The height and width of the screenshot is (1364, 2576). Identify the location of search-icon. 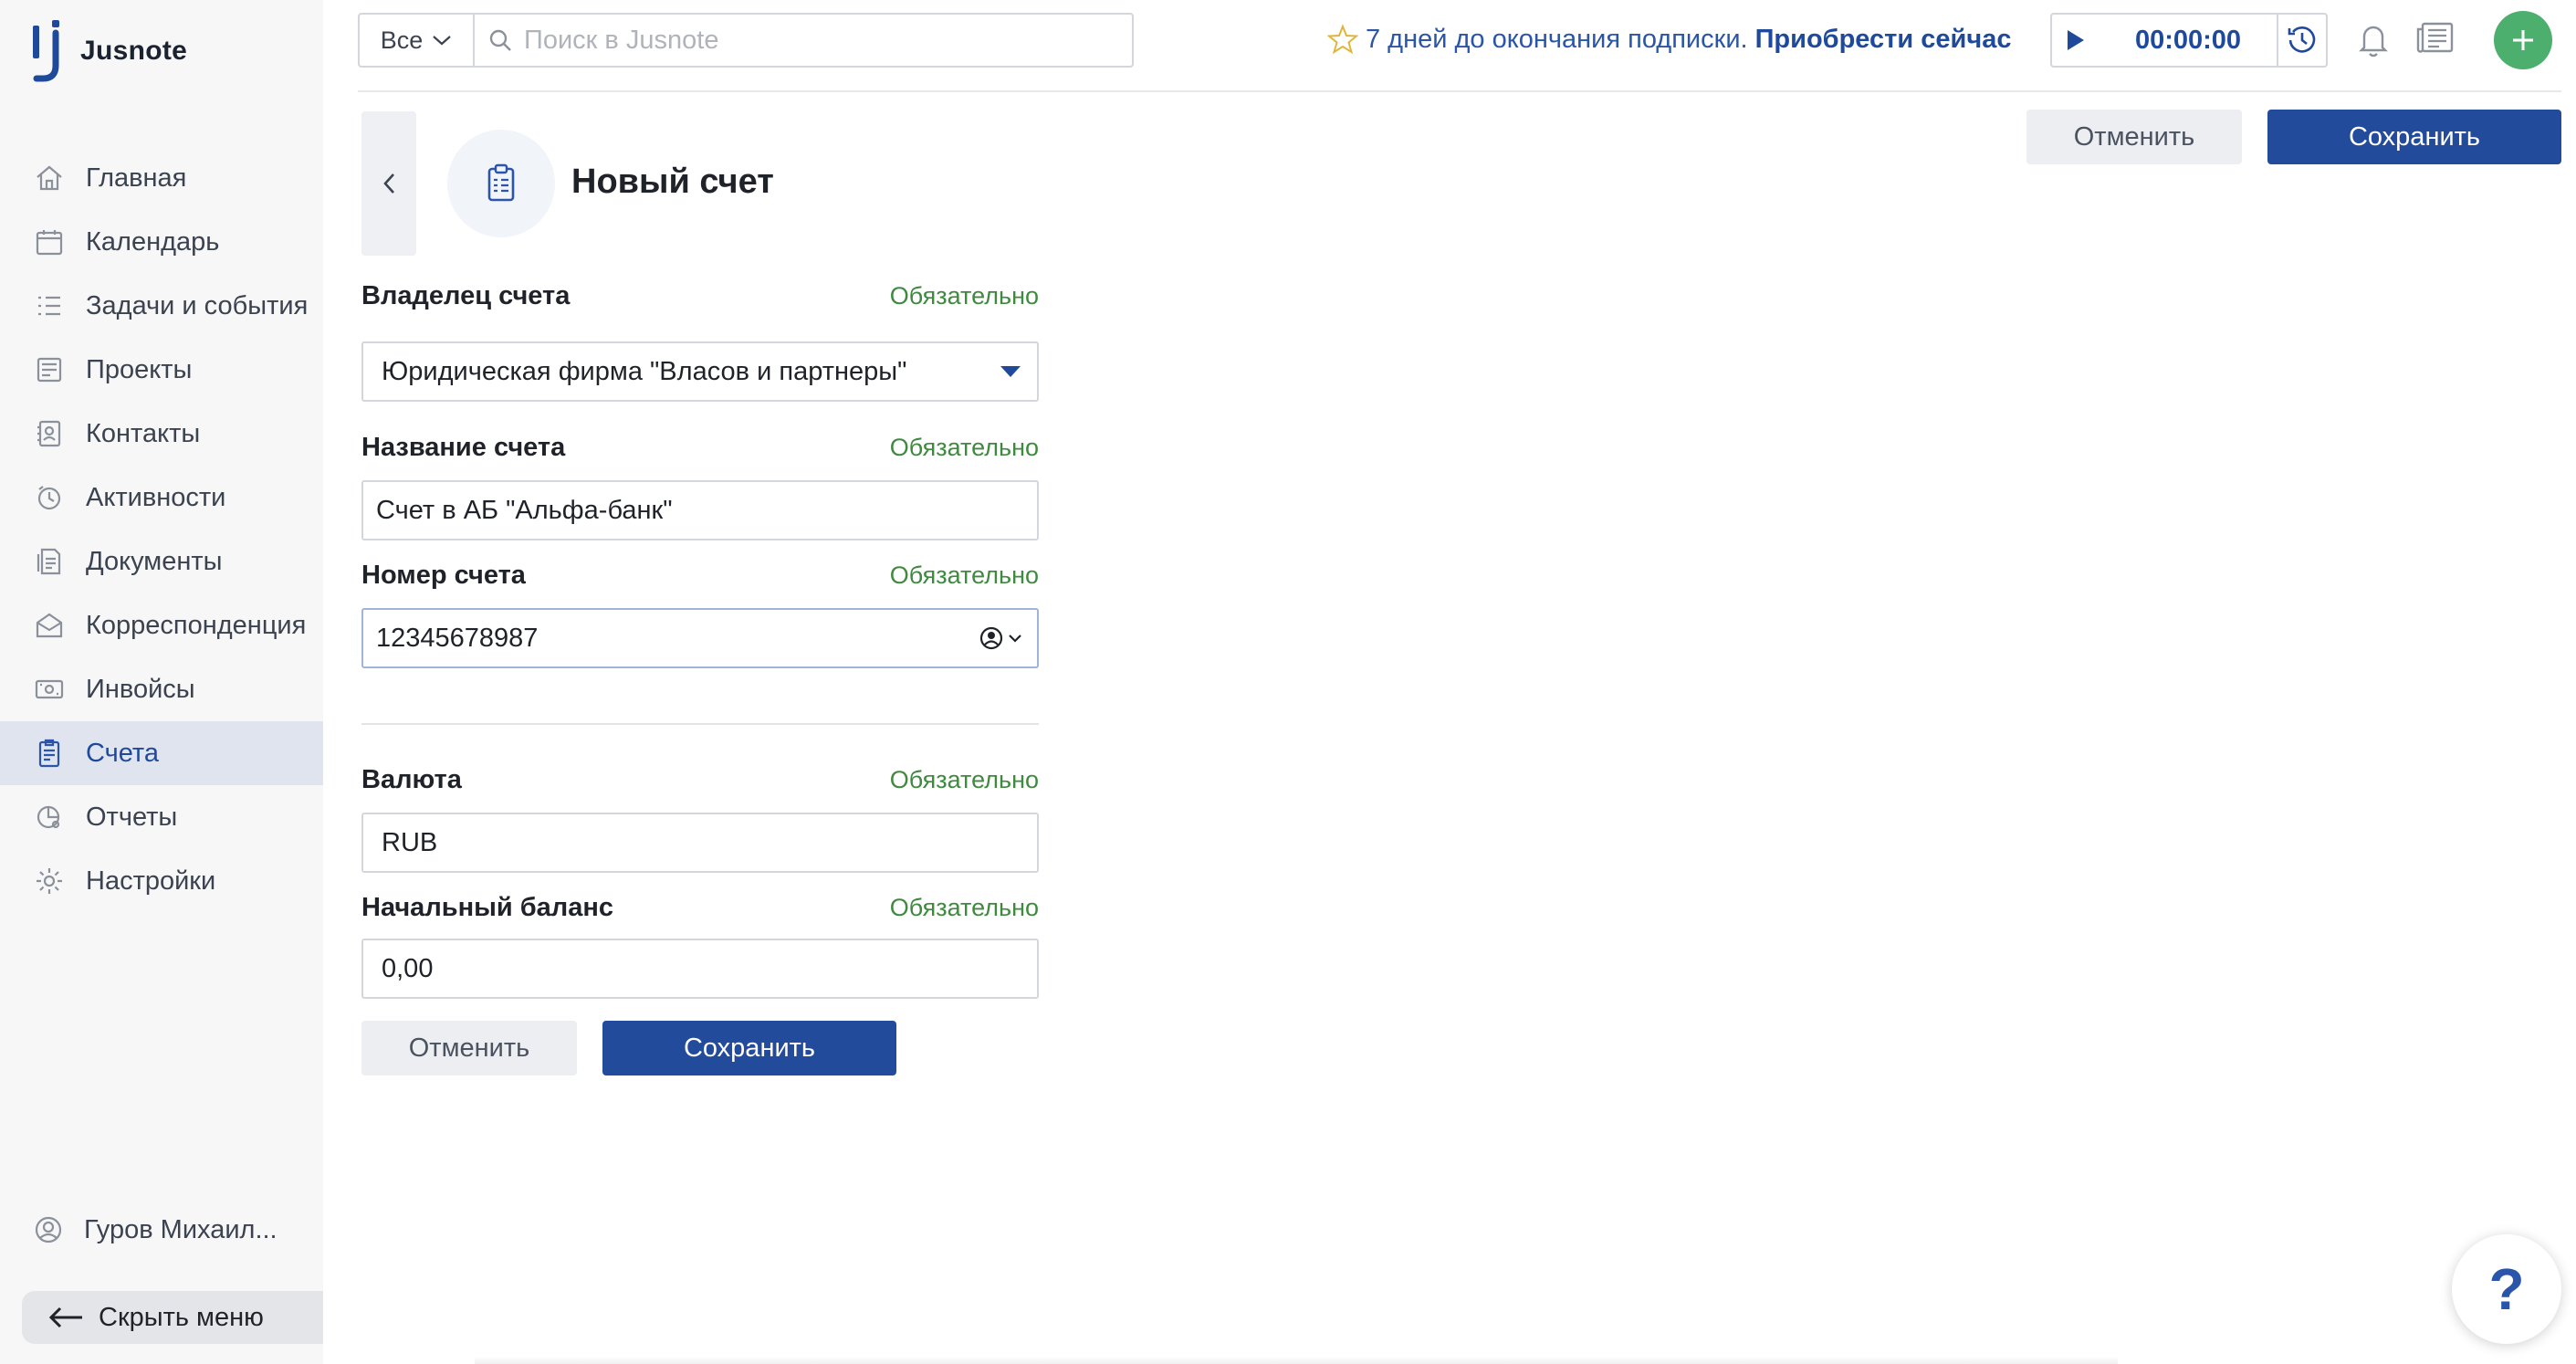
(500, 40).